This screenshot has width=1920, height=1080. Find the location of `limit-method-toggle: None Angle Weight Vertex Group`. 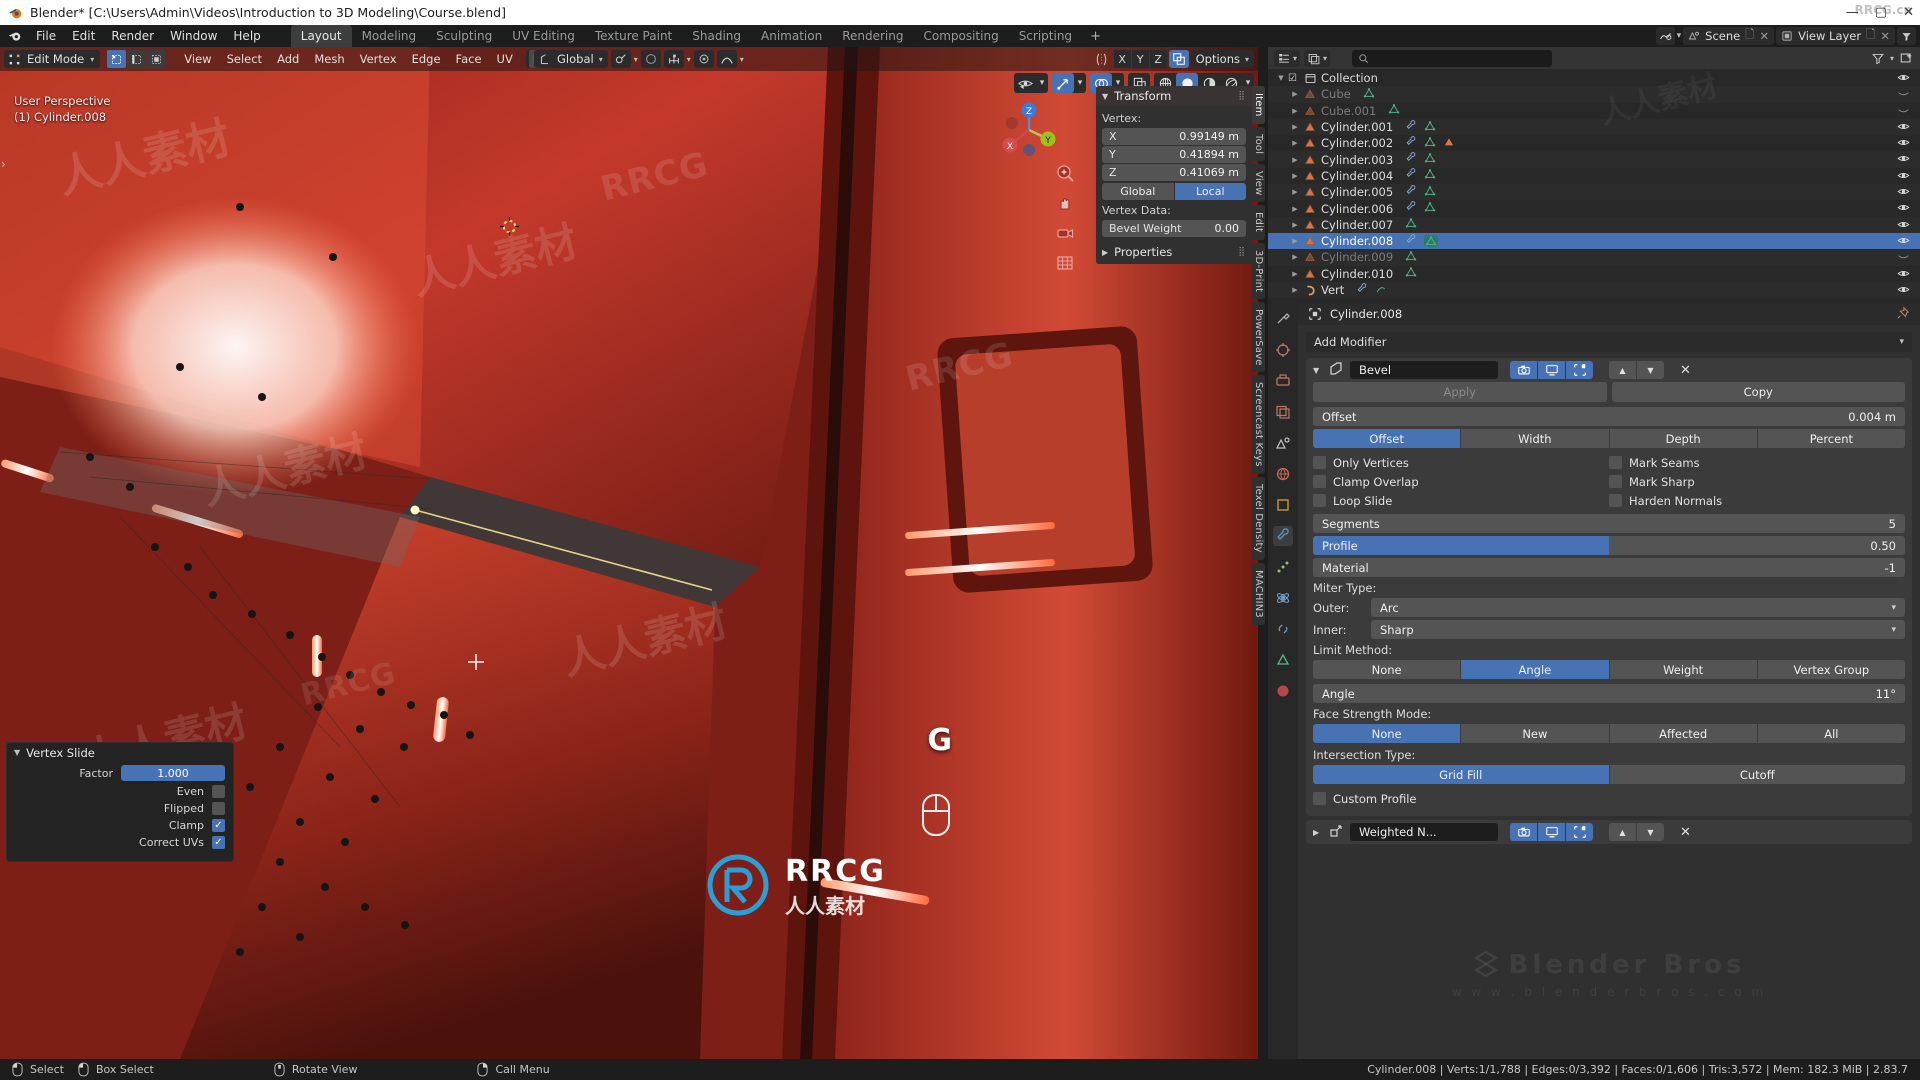

limit-method-toggle: None Angle Weight Vertex Group is located at coordinates (1609, 669).